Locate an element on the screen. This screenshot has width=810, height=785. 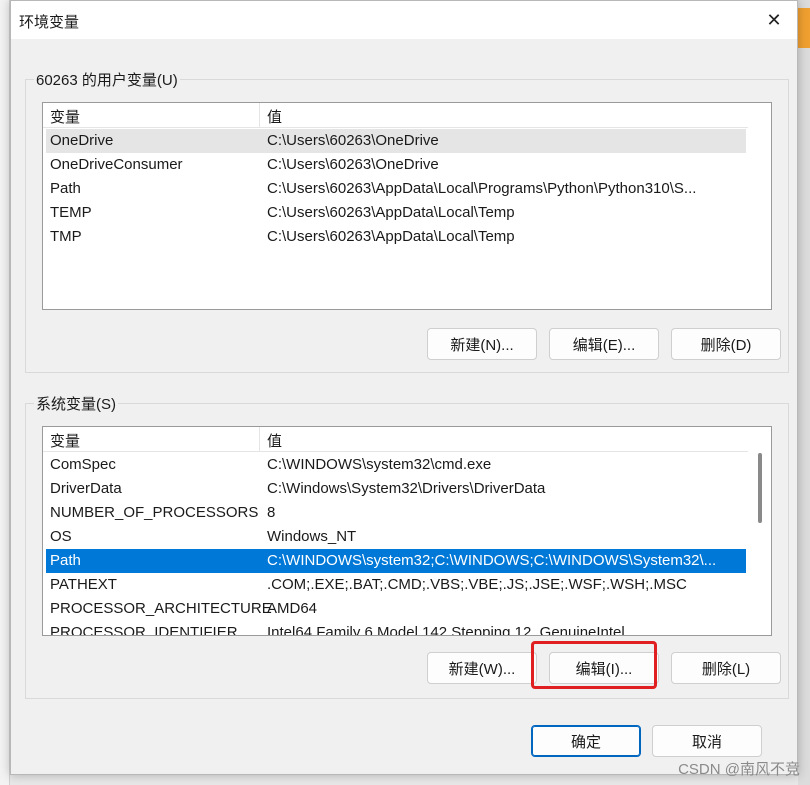
variable-name: NUMBER_OF_PROCESSORS is located at coordinates (154, 512).